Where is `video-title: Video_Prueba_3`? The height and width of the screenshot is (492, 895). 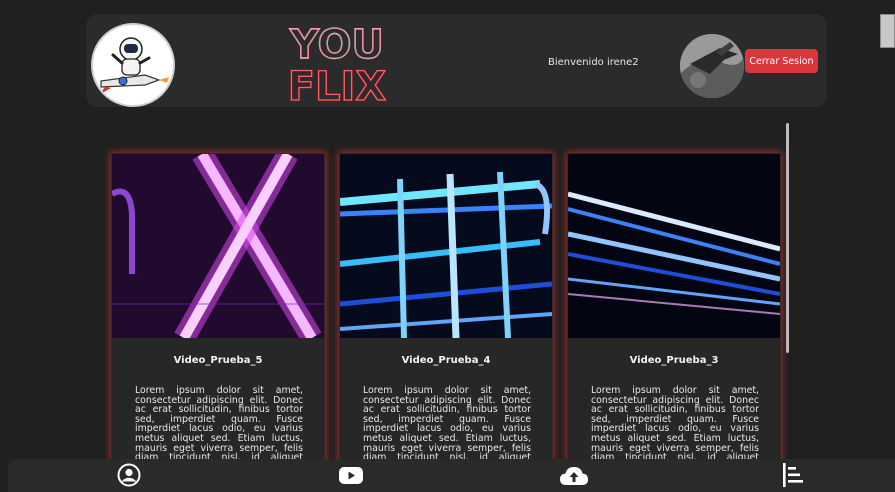 video-title: Video_Prueba_3 is located at coordinates (674, 360).